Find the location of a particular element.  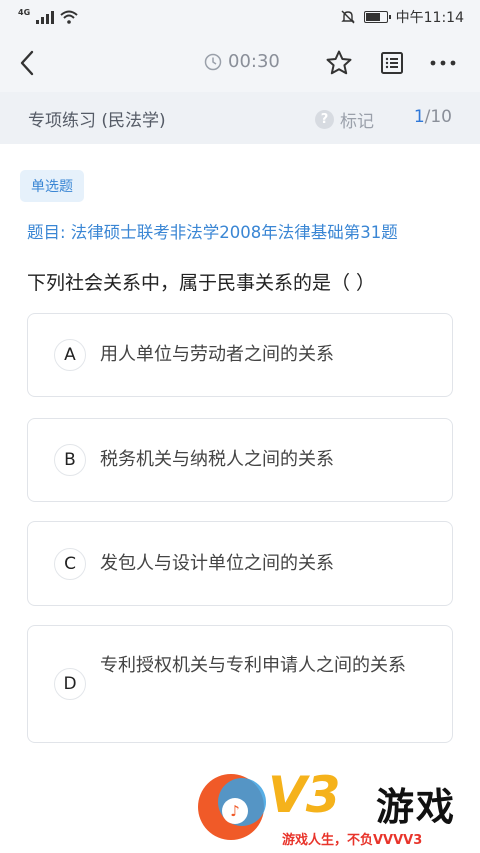

option-d: D 专利授权机关与专利申请人之间的关系 is located at coordinates (240, 684).